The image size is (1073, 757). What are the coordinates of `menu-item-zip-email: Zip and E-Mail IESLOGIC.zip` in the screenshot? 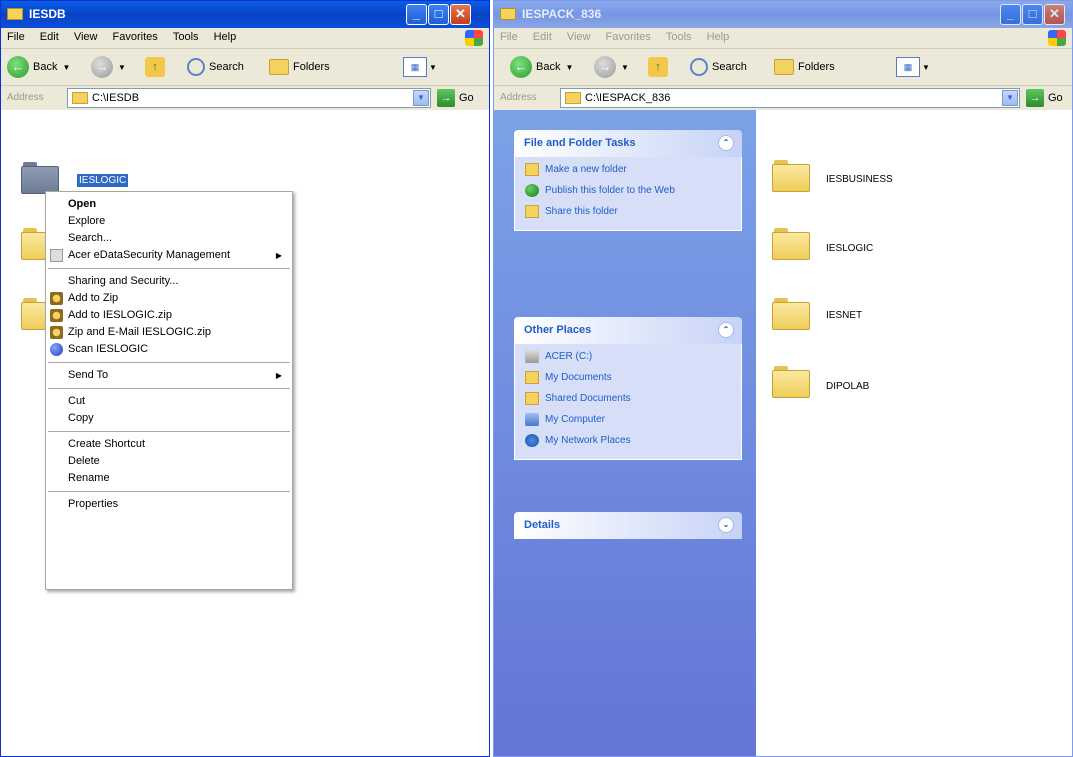 It's located at (169, 332).